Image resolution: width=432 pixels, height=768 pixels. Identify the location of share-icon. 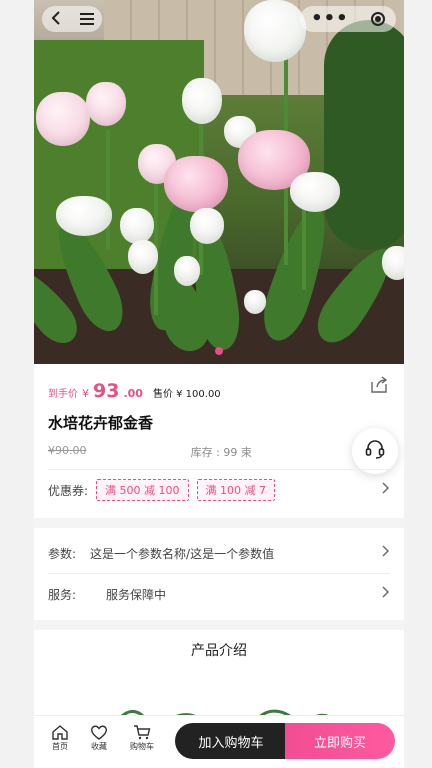
(379, 385).